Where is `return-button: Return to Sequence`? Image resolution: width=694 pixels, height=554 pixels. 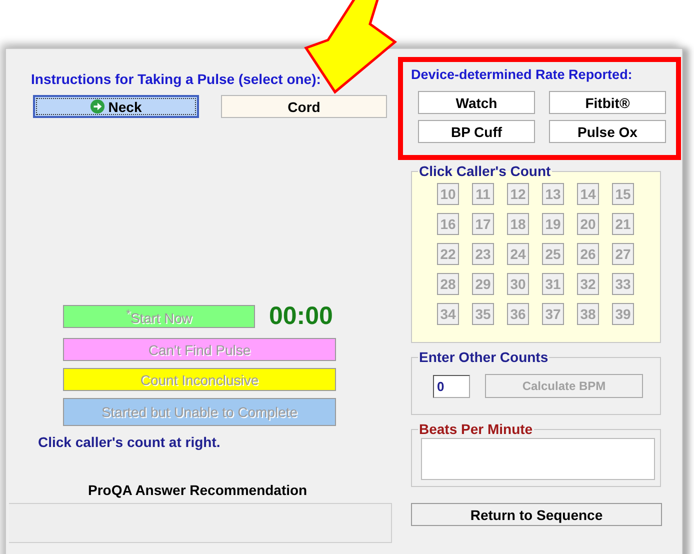
return-button: Return to Sequence is located at coordinates (536, 514).